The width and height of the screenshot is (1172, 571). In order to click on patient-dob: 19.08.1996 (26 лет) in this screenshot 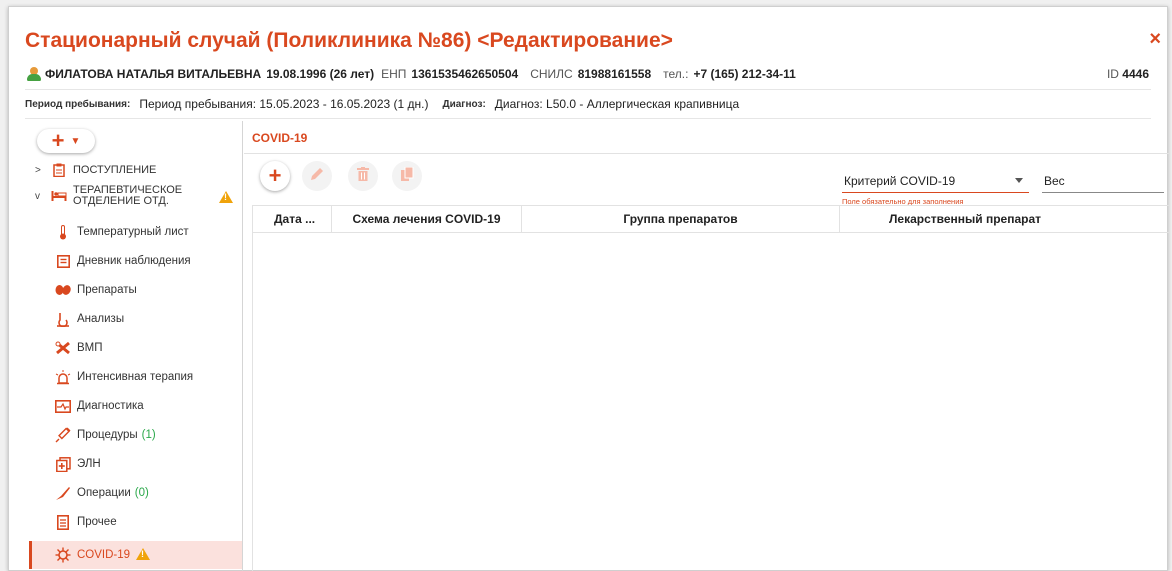, I will do `click(320, 74)`.